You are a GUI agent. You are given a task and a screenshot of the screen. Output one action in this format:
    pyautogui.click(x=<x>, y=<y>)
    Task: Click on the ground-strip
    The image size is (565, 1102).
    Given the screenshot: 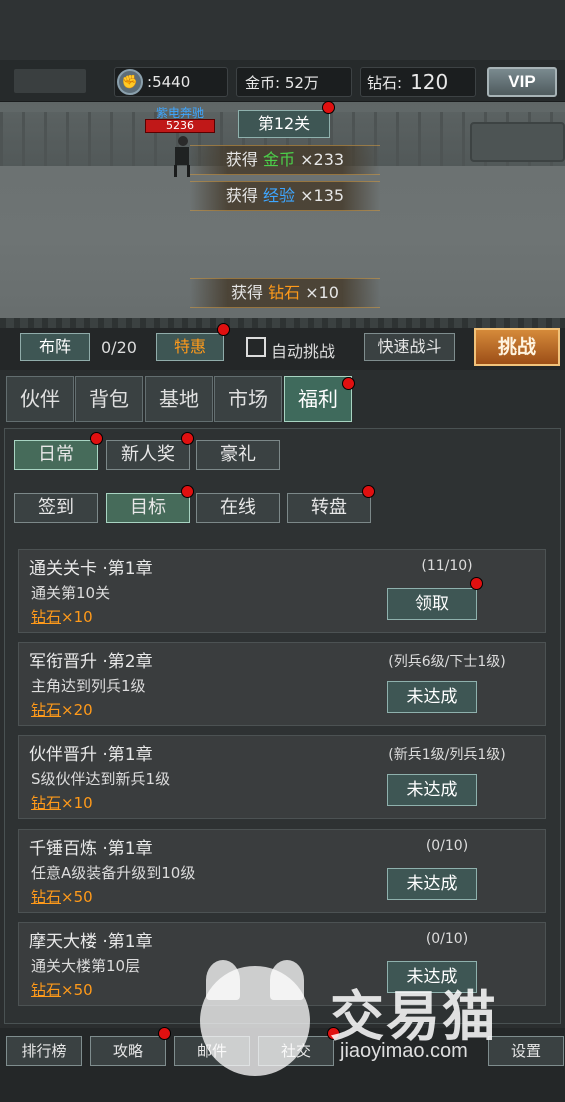 What is the action you would take?
    pyautogui.click(x=282, y=323)
    